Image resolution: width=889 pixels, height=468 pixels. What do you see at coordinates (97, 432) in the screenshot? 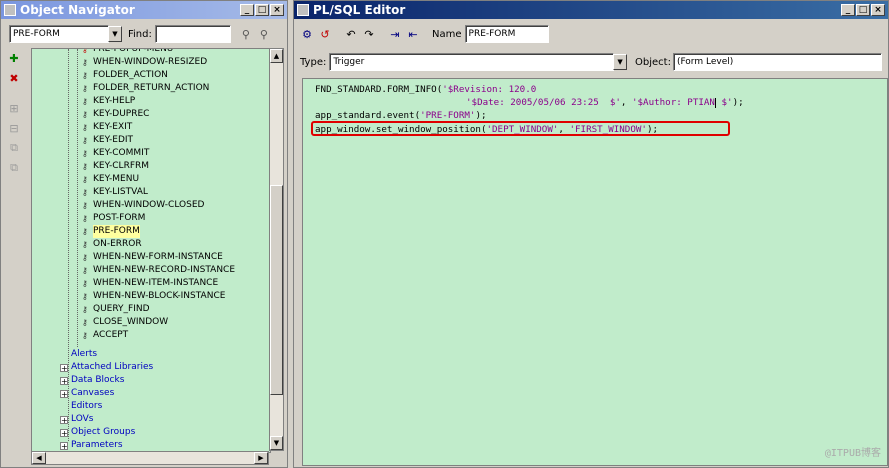
I see `tree-node: + Object Groups` at bounding box center [97, 432].